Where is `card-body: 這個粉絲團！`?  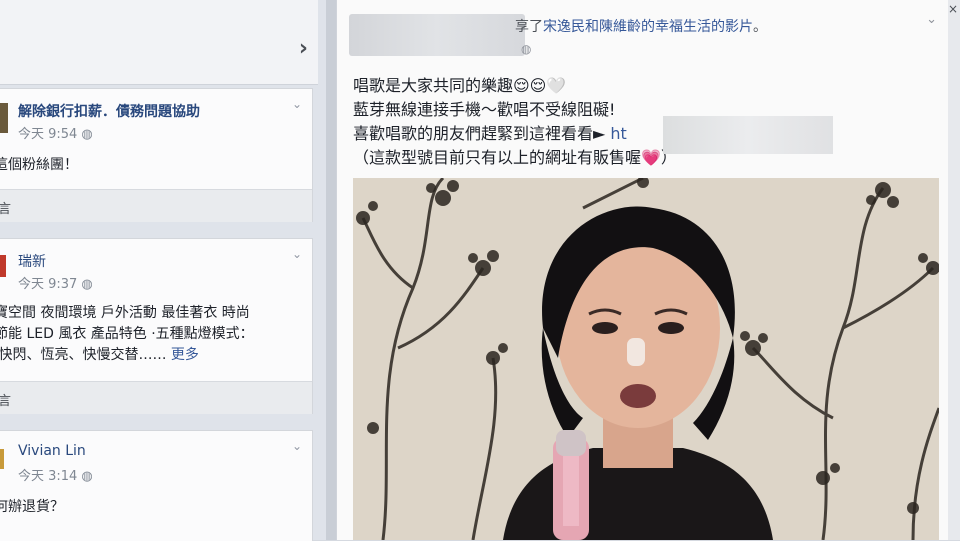
card-body: 這個粉絲團！ is located at coordinates (39, 165).